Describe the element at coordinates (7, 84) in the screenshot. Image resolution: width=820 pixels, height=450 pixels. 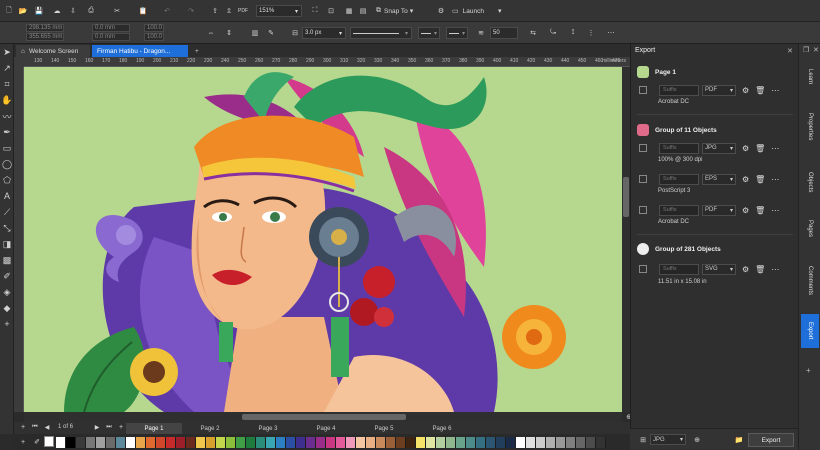
I see `crop-tool-icon: ⌗` at that location.